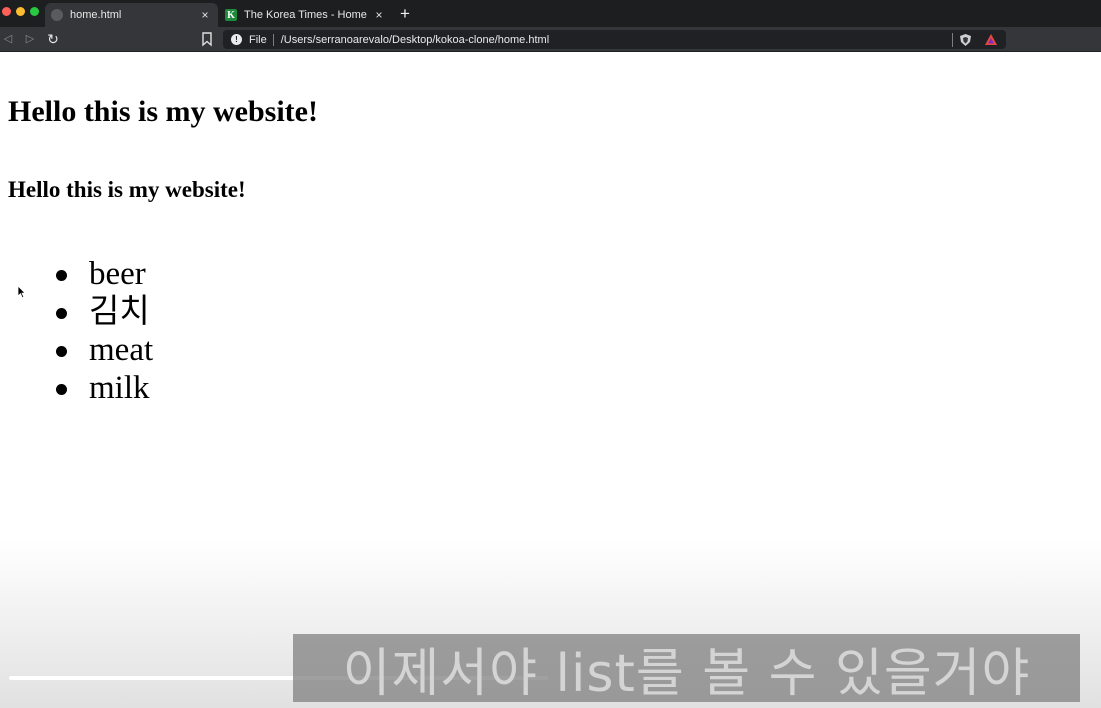  What do you see at coordinates (965, 40) in the screenshot?
I see `brave-shield-icon` at bounding box center [965, 40].